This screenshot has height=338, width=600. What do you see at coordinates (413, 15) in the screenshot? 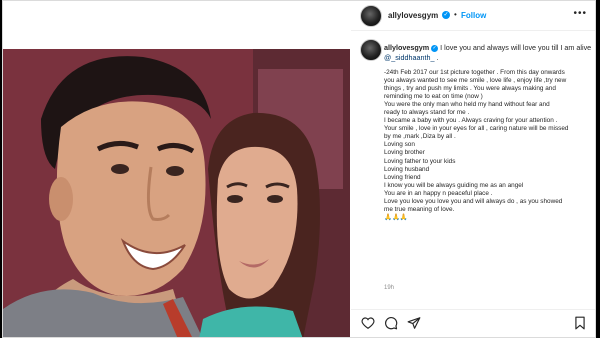
I see `author-username: allylovesgym` at bounding box center [413, 15].